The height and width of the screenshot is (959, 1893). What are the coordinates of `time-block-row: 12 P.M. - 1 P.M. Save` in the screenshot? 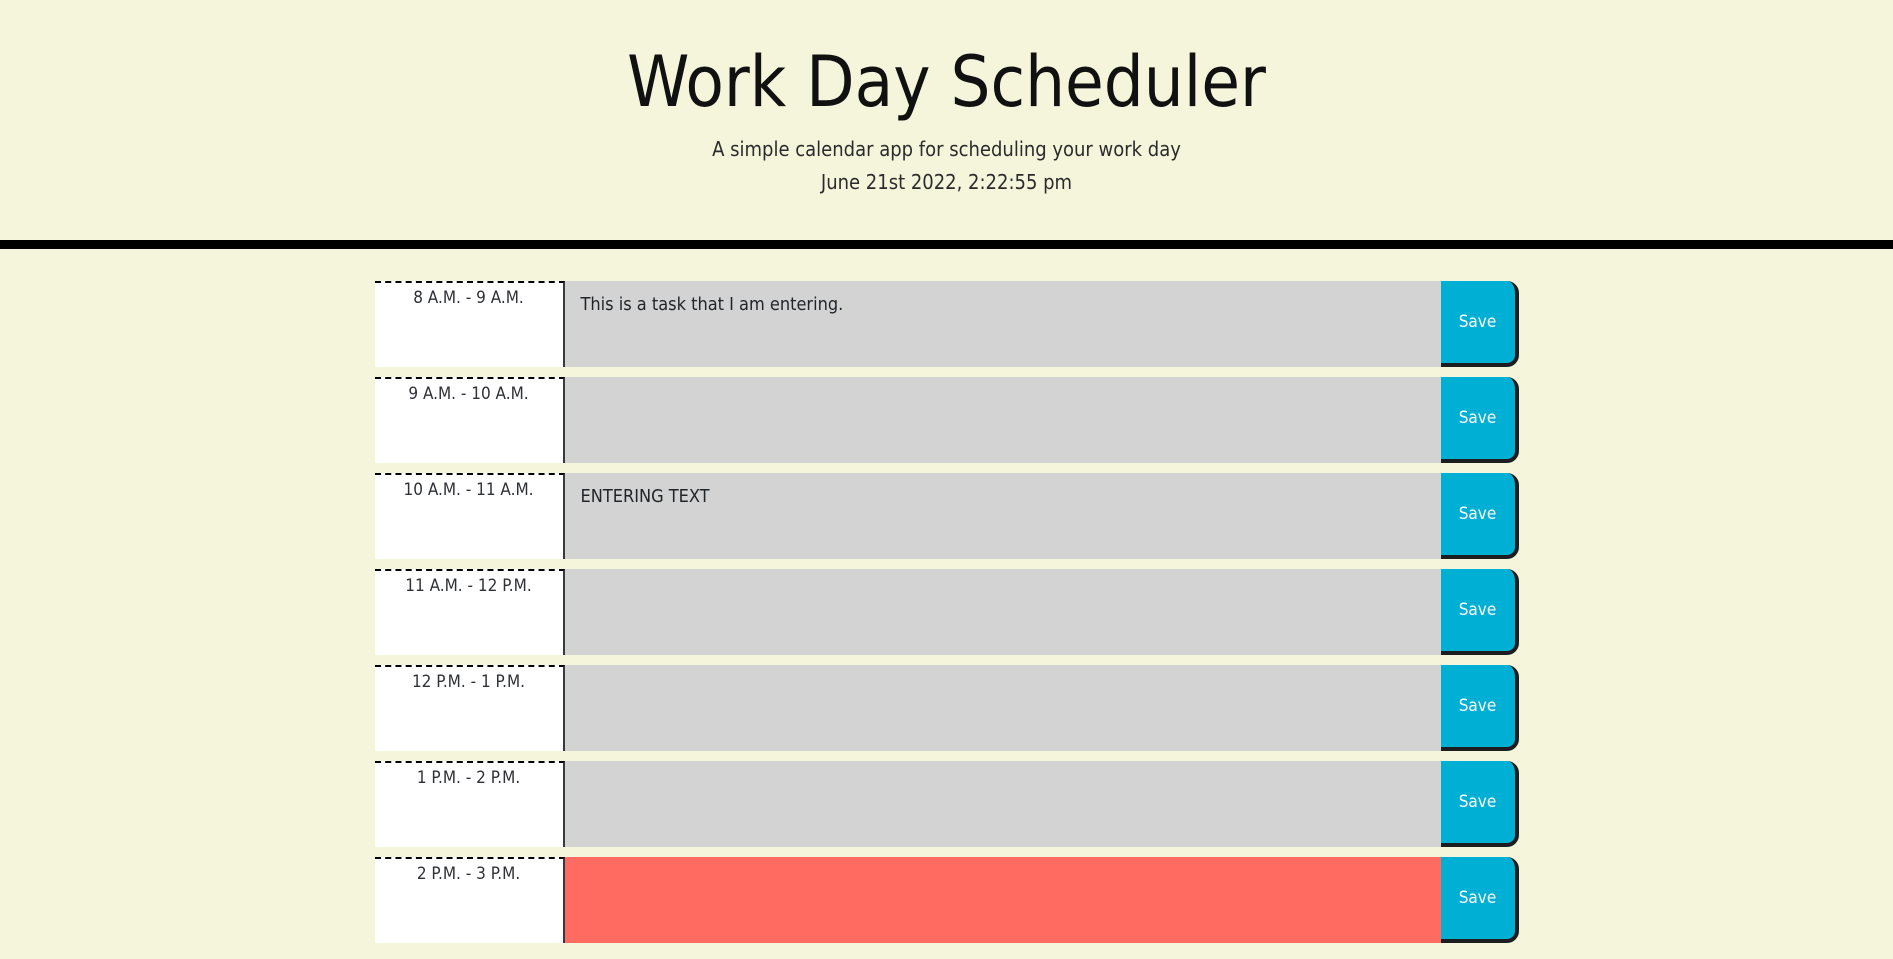 It's located at (946, 708).